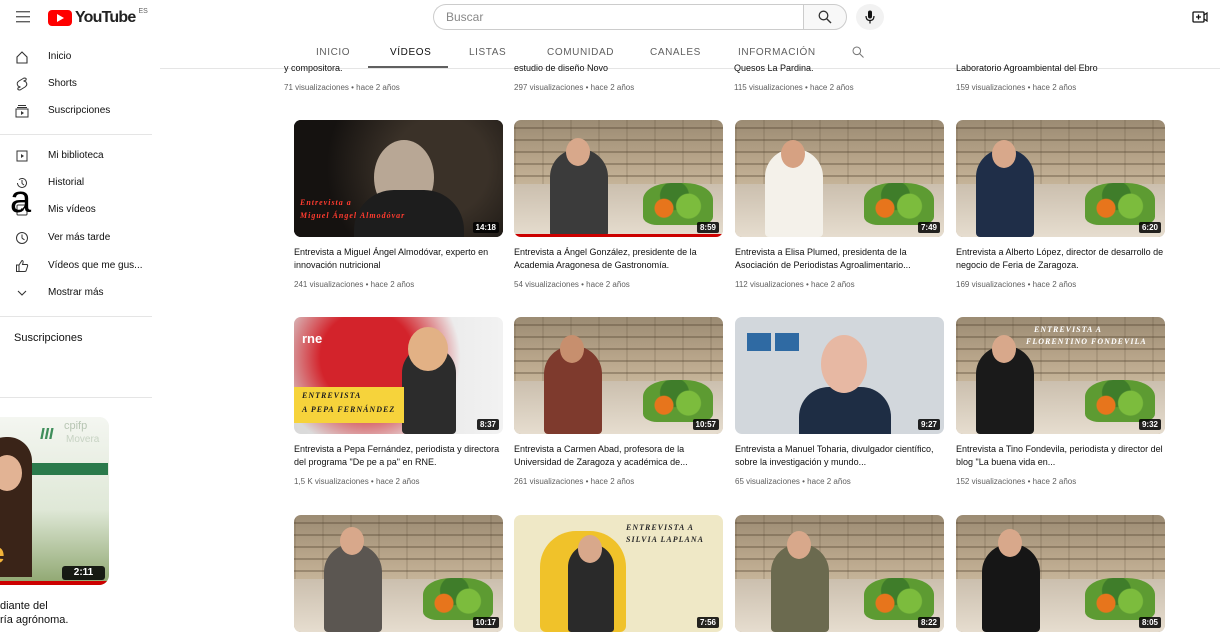 Image resolution: width=1220 pixels, height=632 pixels. Describe the element at coordinates (22, 239) in the screenshot. I see `clock-icon` at that location.